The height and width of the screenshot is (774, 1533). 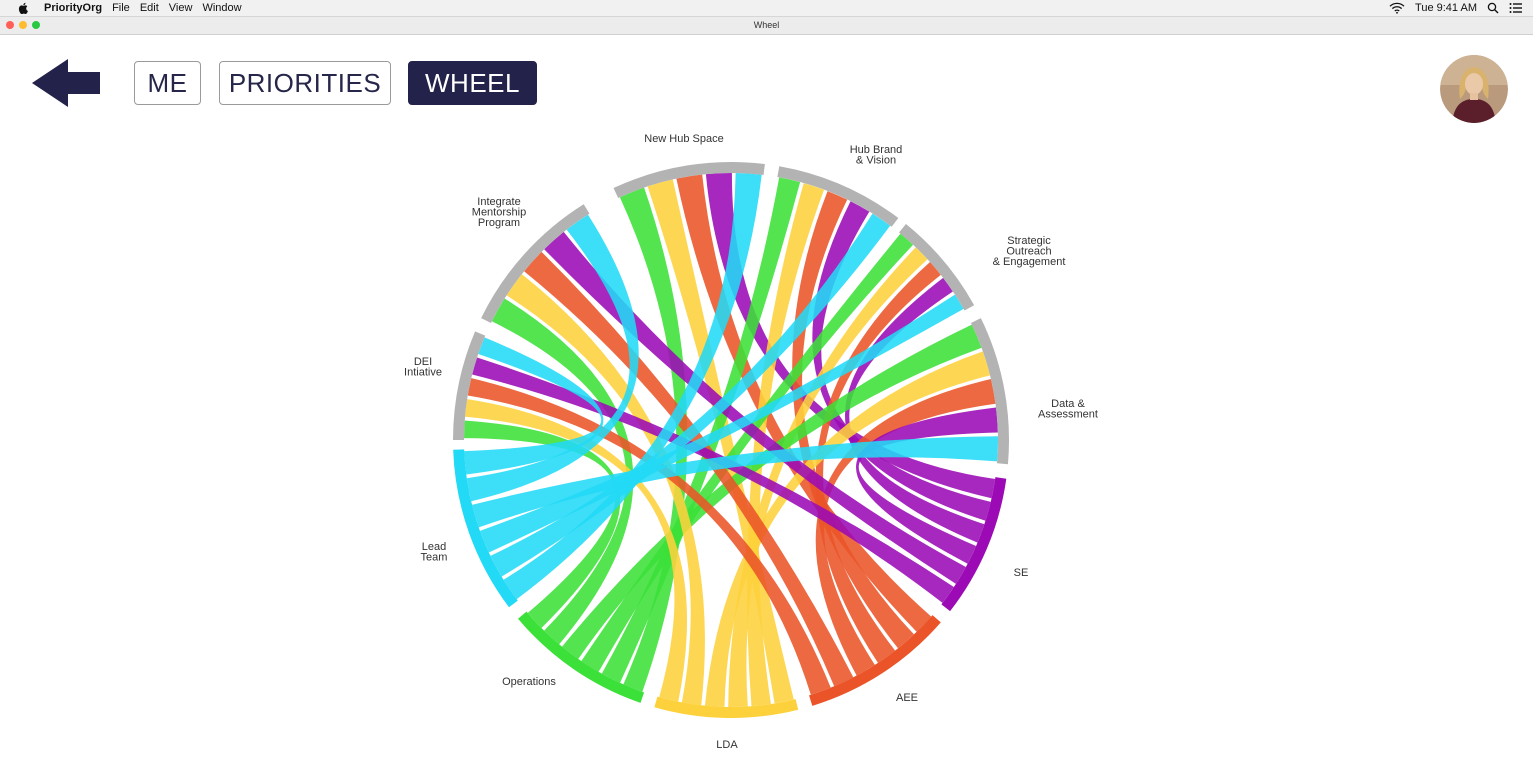 I want to click on group-label-hub_brand: Hub Brand & Vision, so click(x=876, y=155).